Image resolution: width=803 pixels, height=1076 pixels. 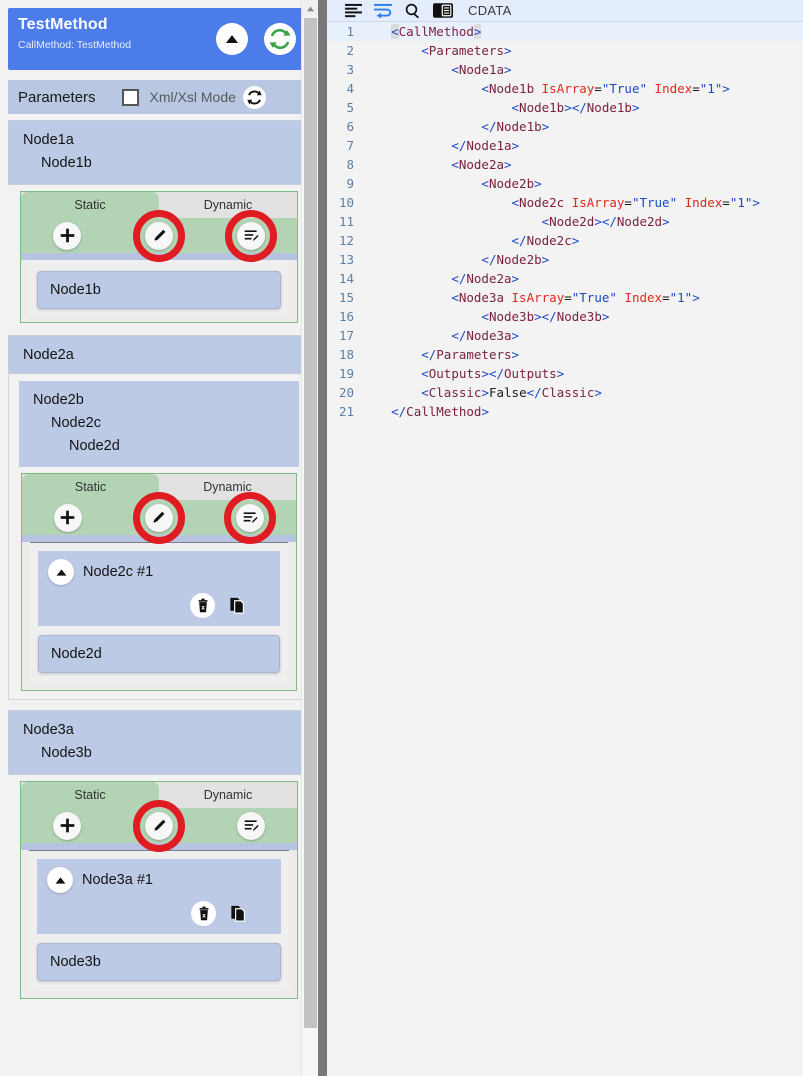 I want to click on collapse-method-button, so click(x=232, y=39).